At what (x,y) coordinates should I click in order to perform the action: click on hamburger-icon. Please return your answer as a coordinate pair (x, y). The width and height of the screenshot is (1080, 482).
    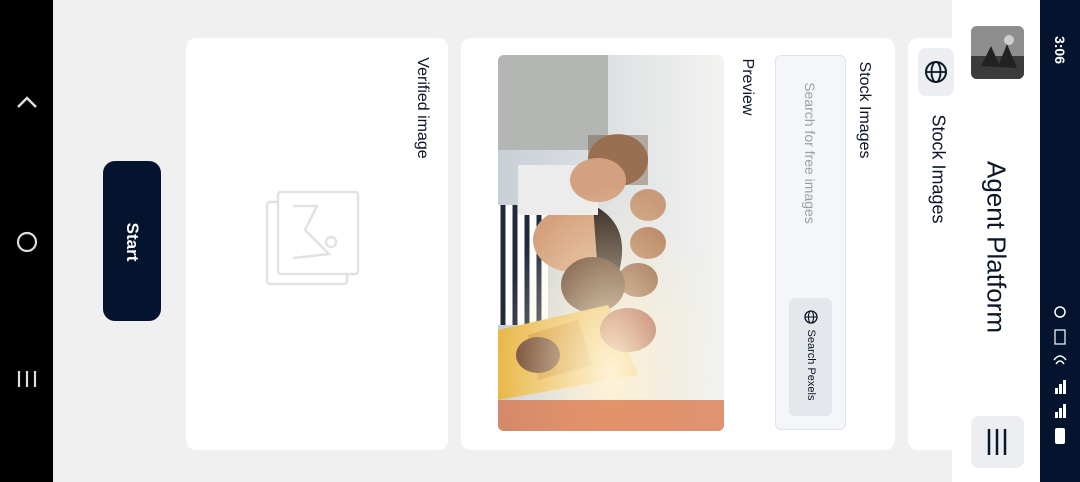
    Looking at the image, I should click on (997, 442).